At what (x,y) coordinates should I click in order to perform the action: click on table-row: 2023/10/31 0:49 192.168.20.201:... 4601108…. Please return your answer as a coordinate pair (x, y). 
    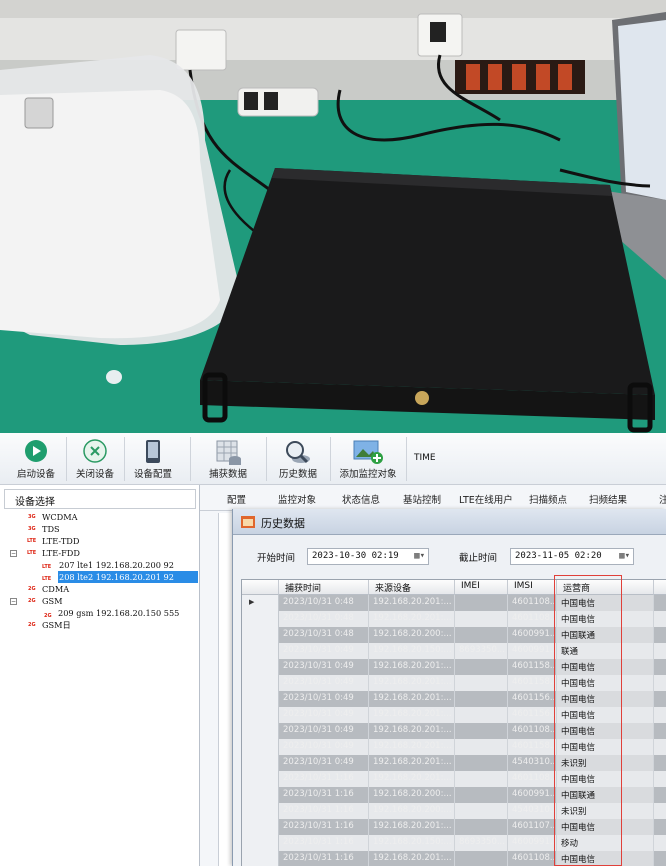
    Looking at the image, I should click on (454, 731).